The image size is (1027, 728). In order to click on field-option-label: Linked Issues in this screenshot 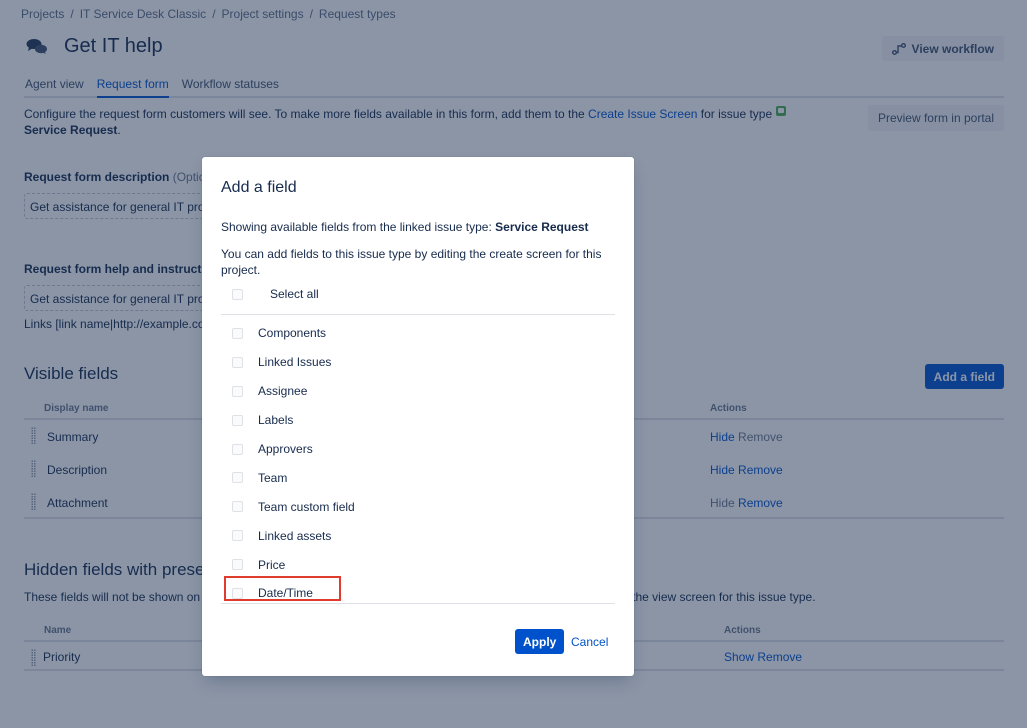, I will do `click(295, 362)`.